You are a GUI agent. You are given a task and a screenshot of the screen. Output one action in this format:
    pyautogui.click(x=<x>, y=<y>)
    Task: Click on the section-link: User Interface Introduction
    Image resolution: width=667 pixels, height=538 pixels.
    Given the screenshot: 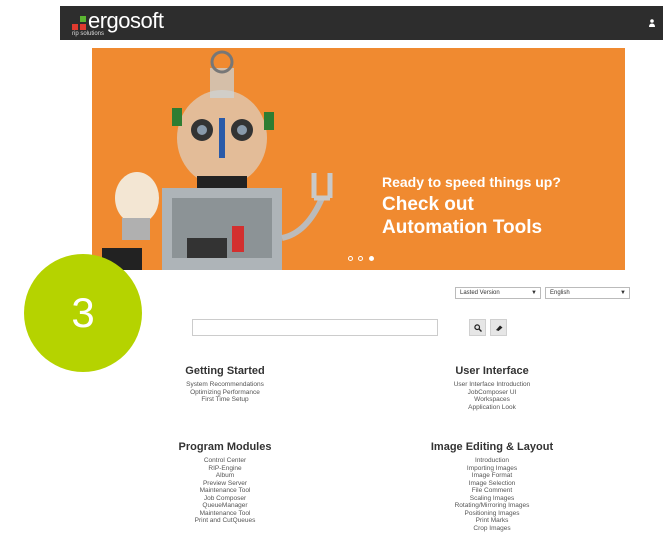 What is the action you would take?
    pyautogui.click(x=492, y=385)
    